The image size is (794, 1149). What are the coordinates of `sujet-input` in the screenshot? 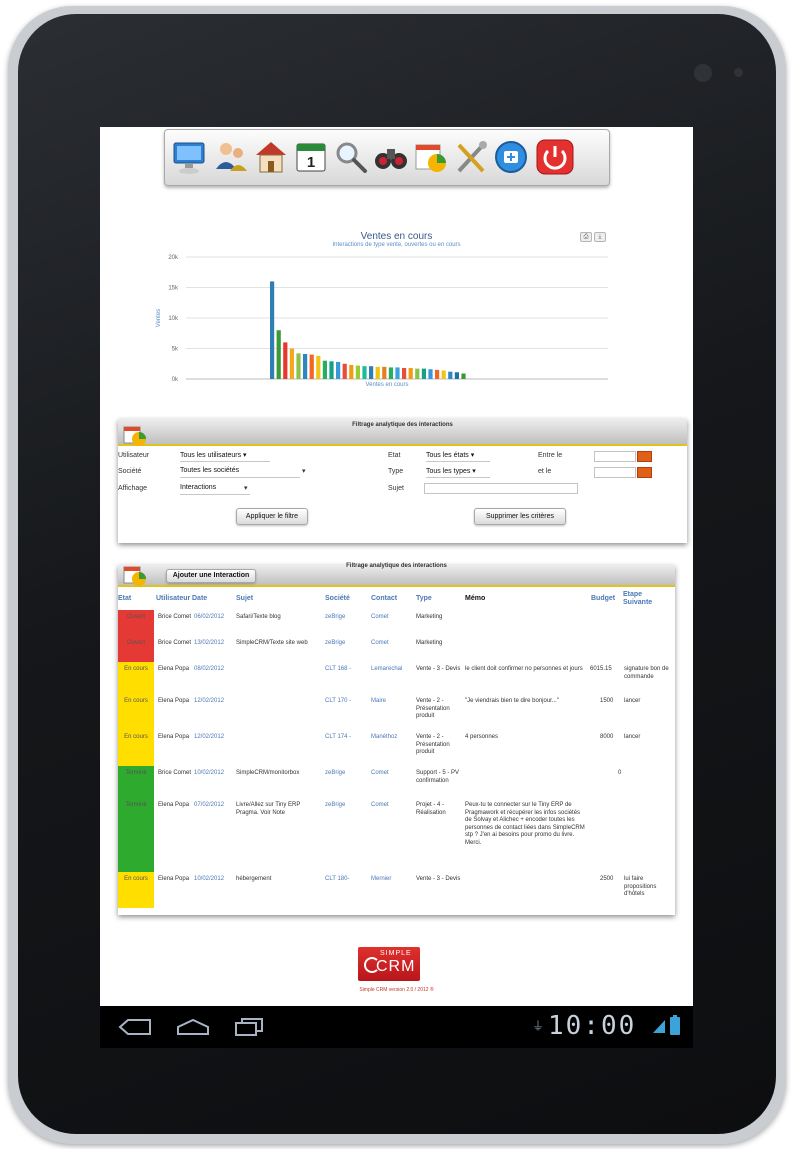 It's located at (501, 488).